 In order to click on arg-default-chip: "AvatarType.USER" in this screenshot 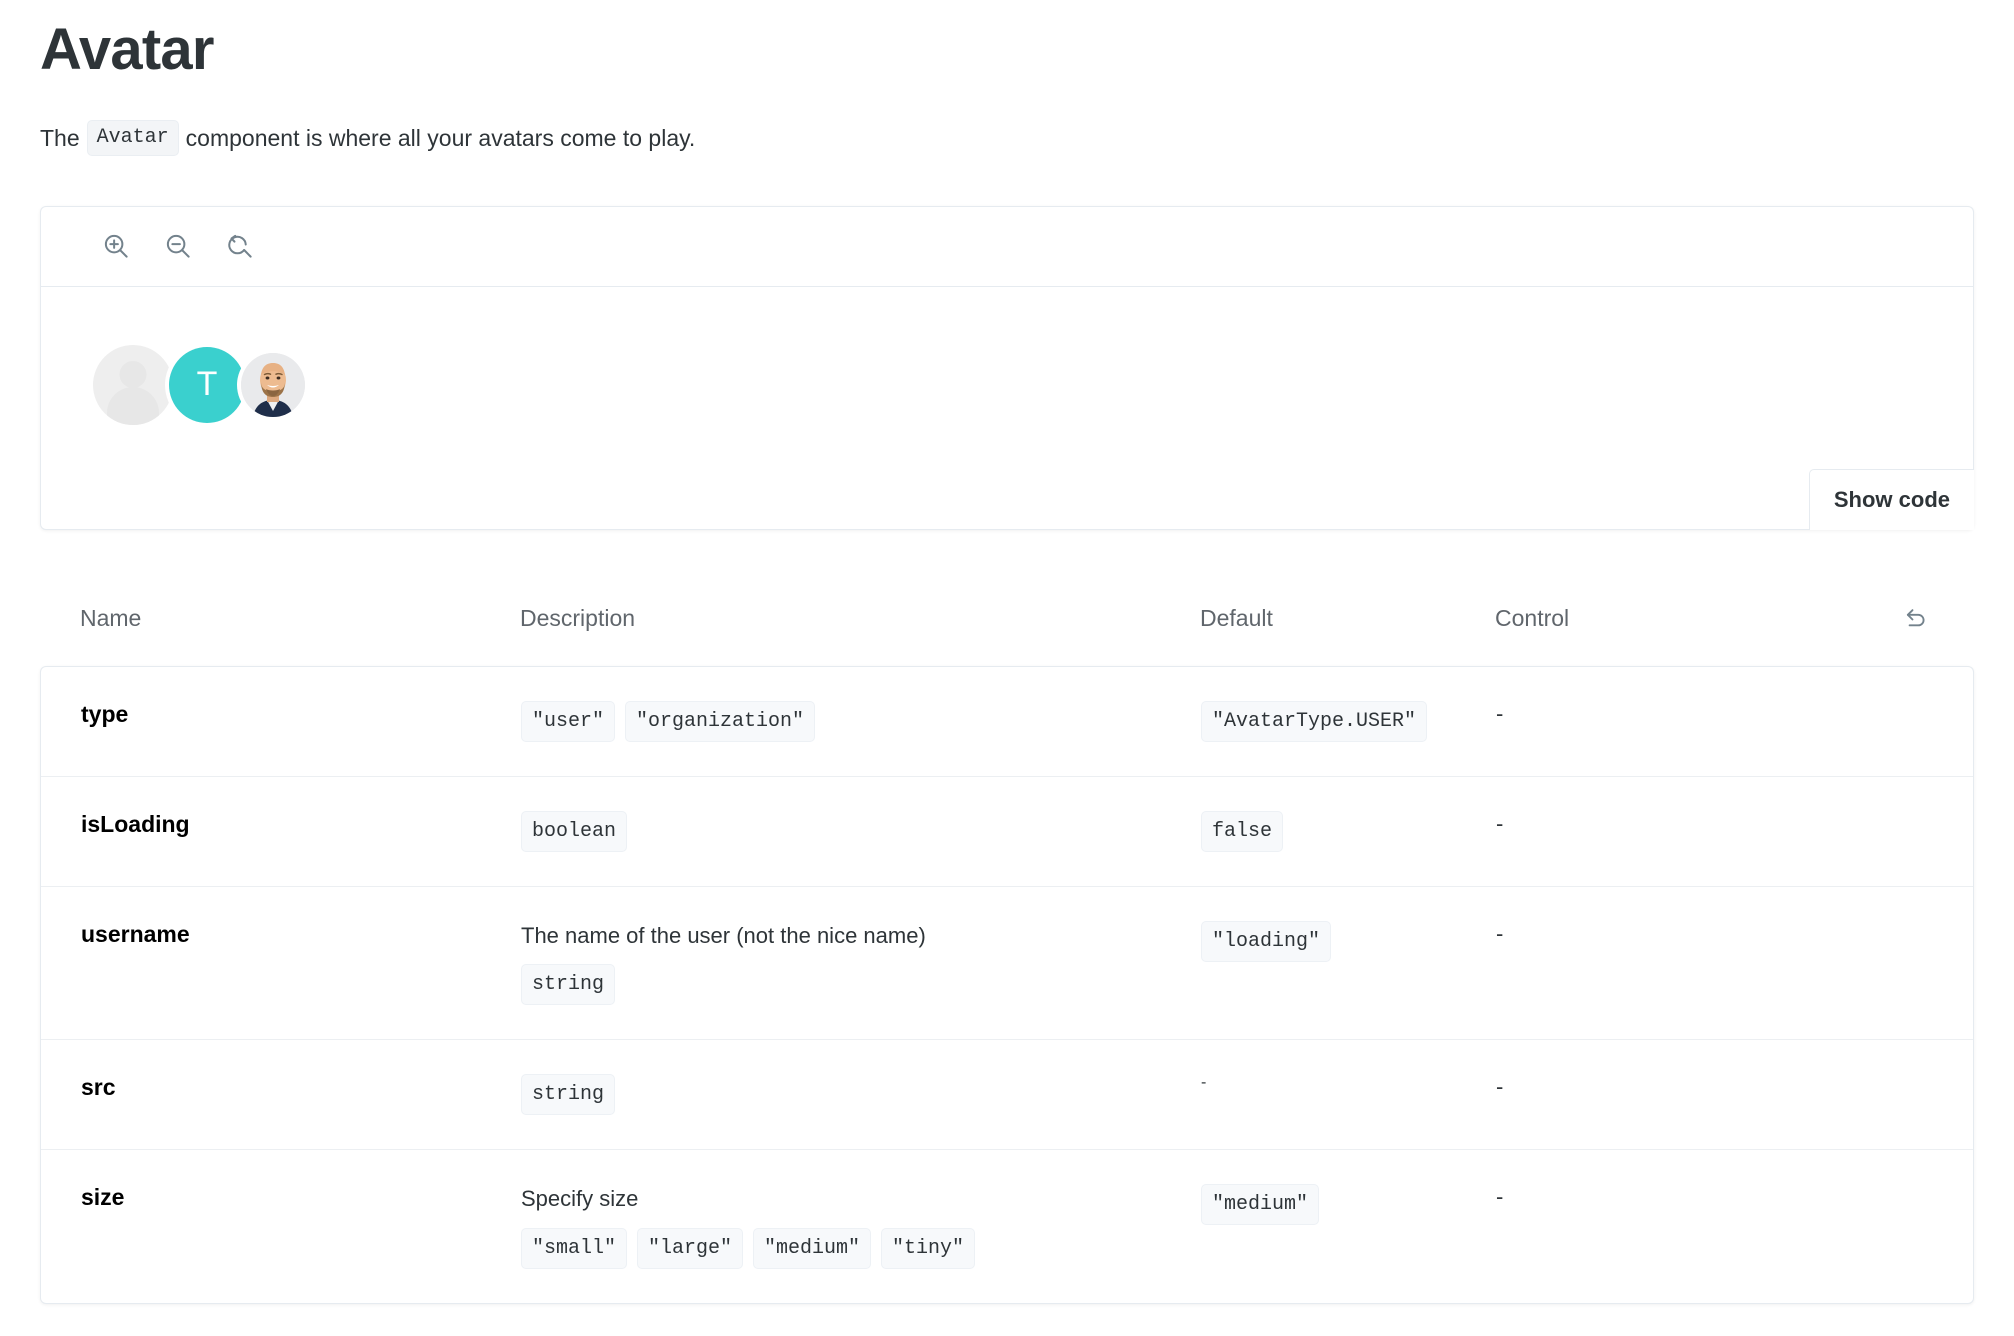, I will do `click(1314, 721)`.